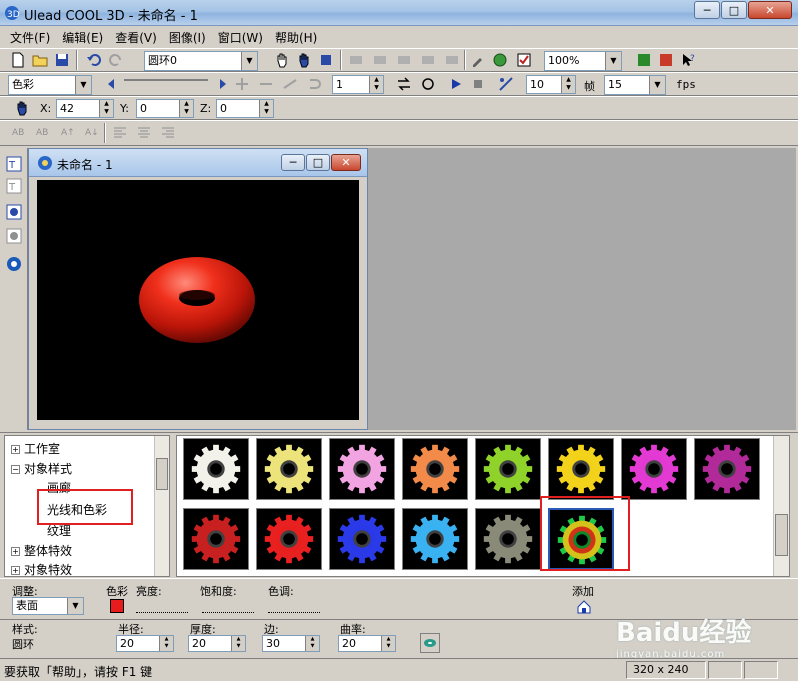 The width and height of the screenshot is (798, 681). What do you see at coordinates (635, 85) in the screenshot?
I see `frame-count-select: 15 ▼` at bounding box center [635, 85].